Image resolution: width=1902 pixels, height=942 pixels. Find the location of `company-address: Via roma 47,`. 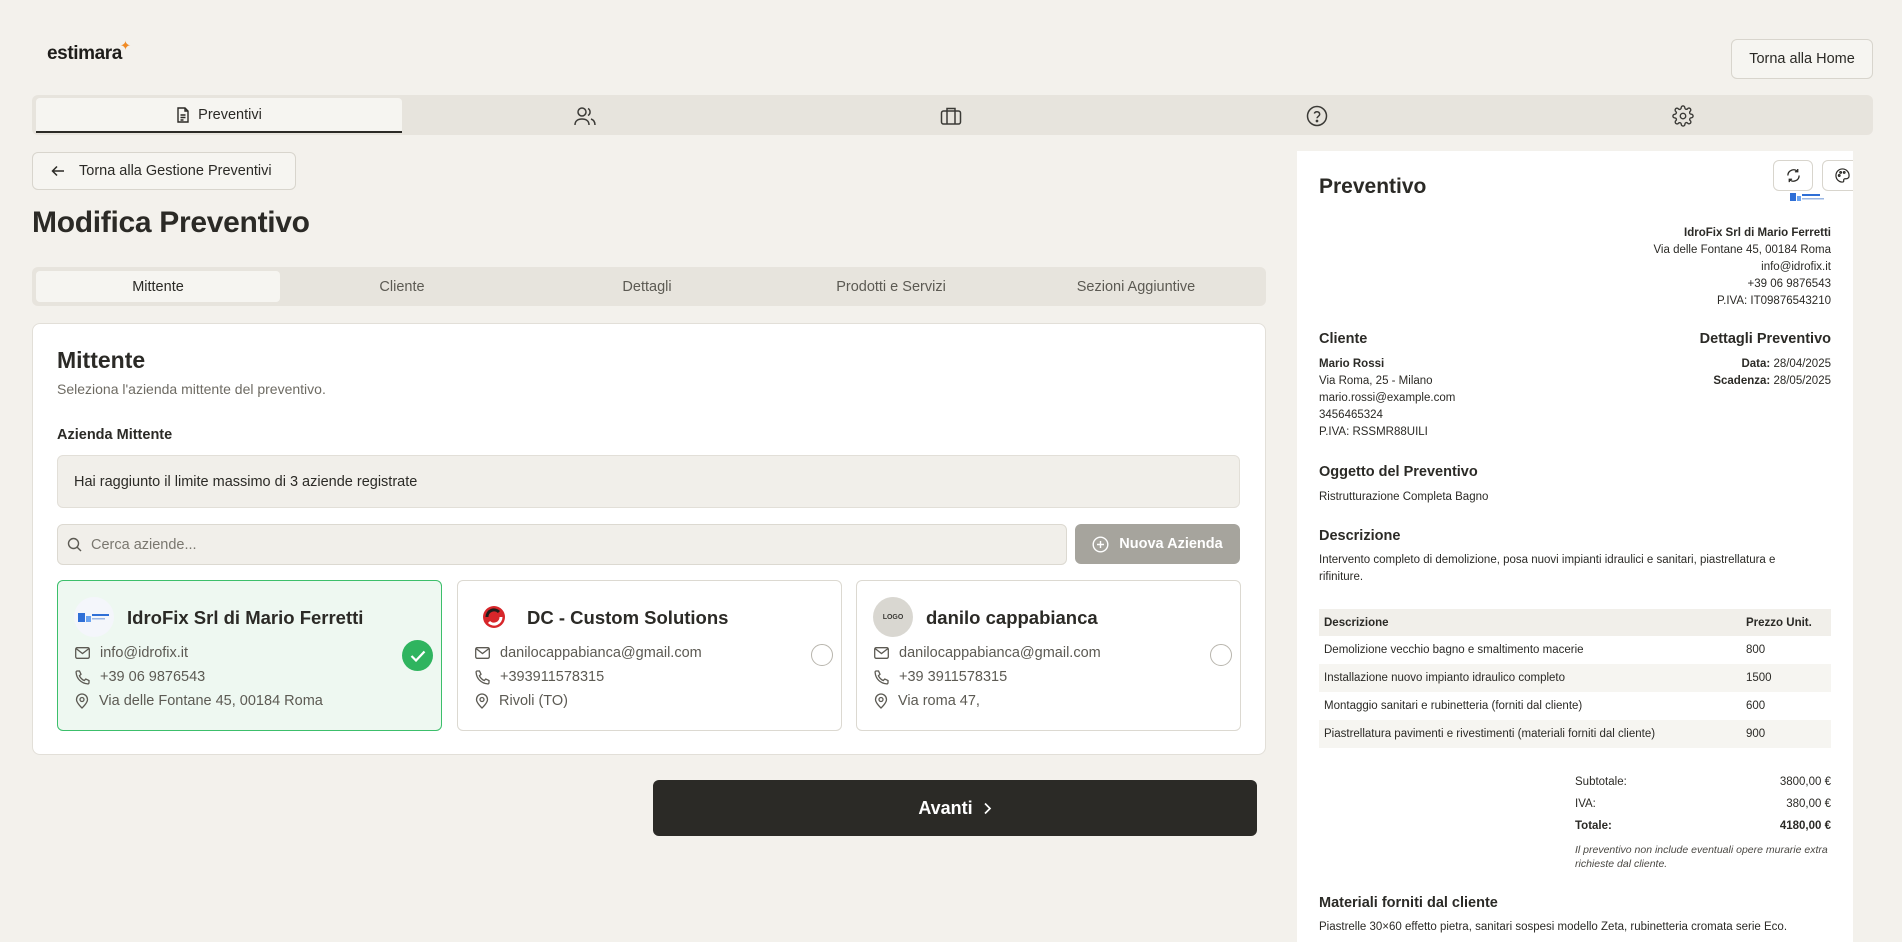

company-address: Via roma 47, is located at coordinates (939, 701).